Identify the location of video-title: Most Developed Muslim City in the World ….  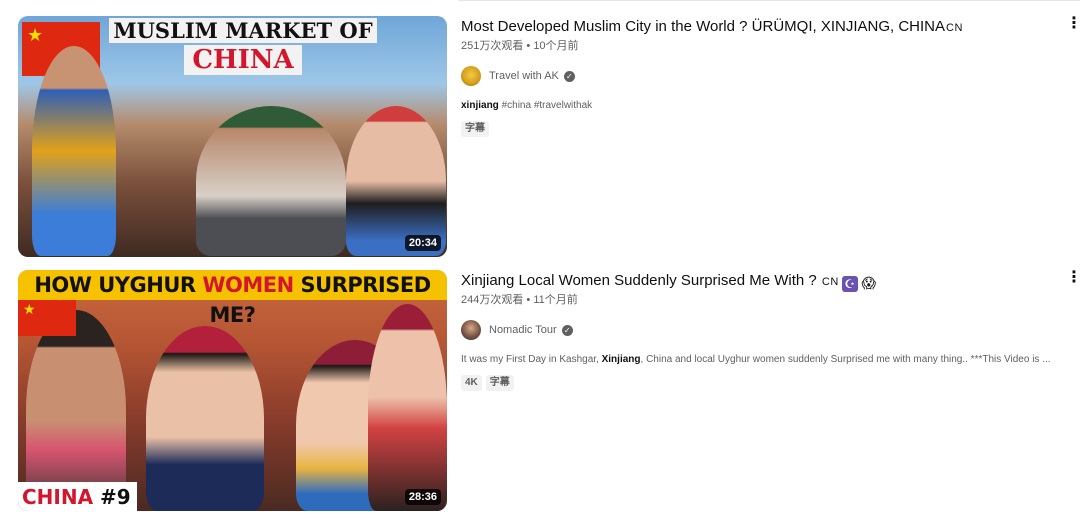
(756, 27).